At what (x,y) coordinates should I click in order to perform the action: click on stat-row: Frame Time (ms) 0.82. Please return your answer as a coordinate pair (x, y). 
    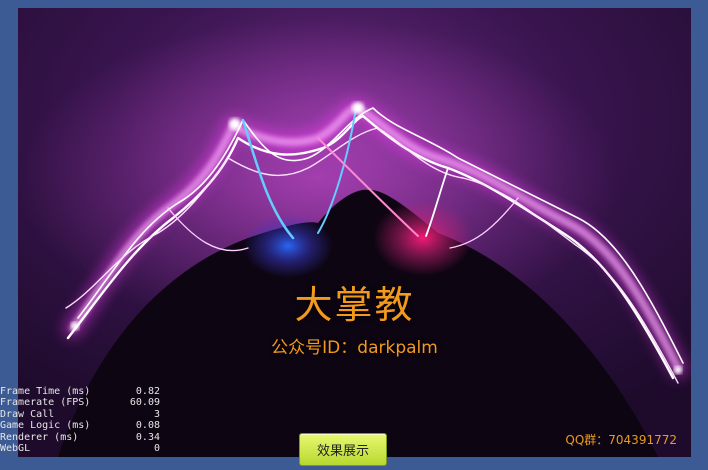
    Looking at the image, I should click on (80, 391).